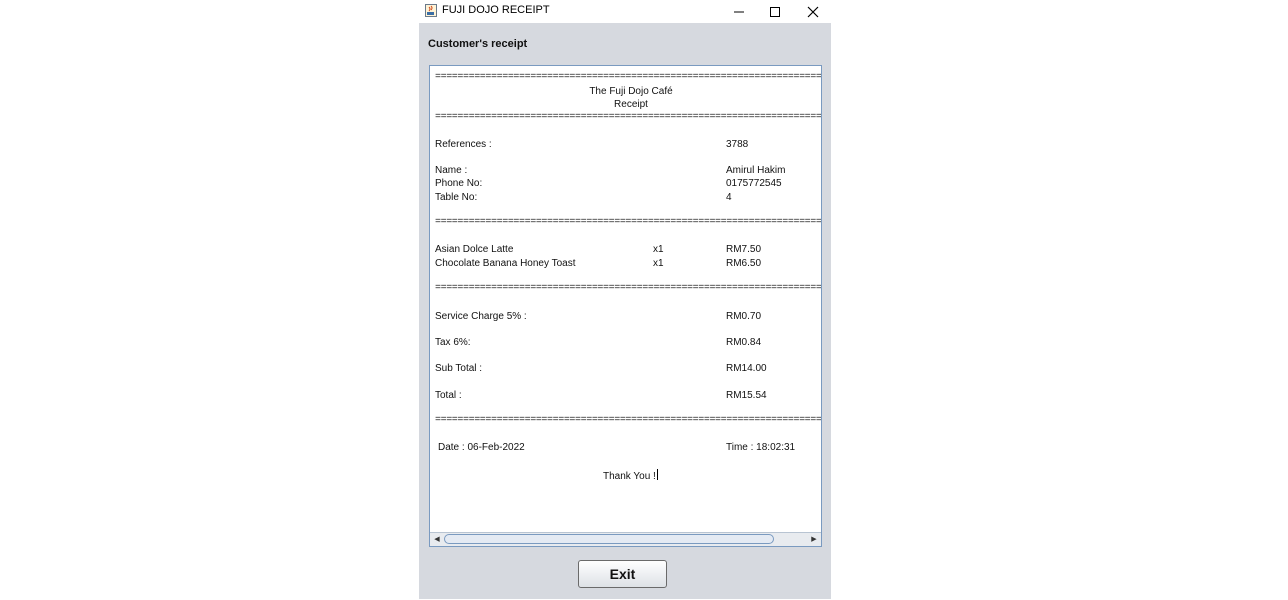 Image resolution: width=1288 pixels, height=600 pixels. What do you see at coordinates (437, 539) in the screenshot?
I see `arrow-left-icon: ◀` at bounding box center [437, 539].